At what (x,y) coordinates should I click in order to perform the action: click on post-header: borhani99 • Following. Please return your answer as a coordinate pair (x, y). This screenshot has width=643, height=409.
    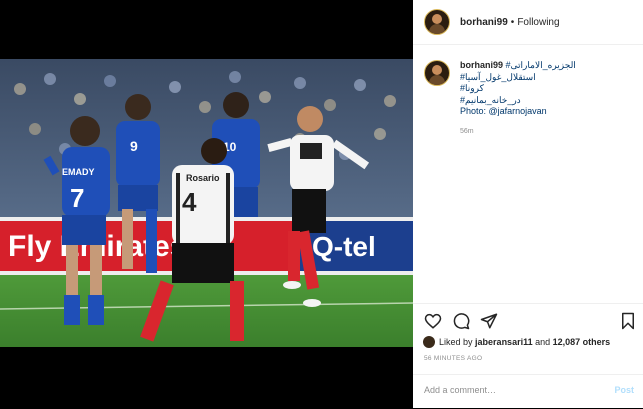
    Looking at the image, I should click on (528, 22).